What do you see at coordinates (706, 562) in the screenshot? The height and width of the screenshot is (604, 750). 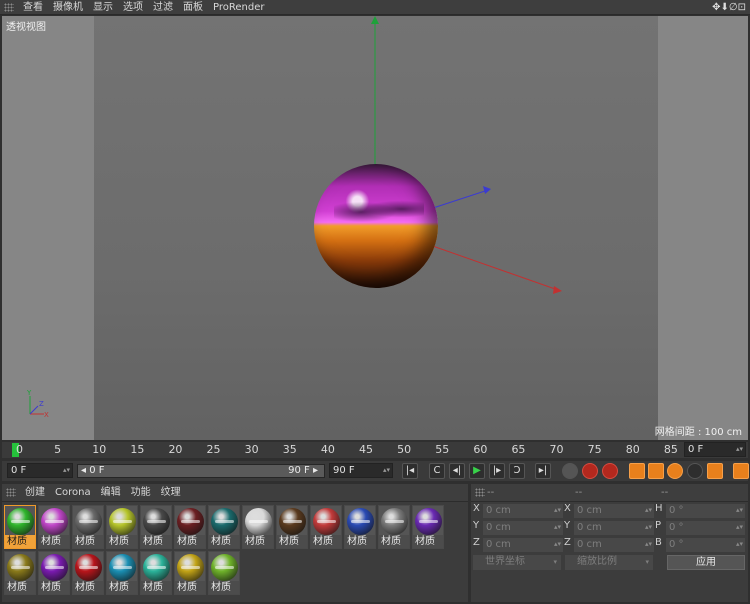 I see `apply-button: 应用` at bounding box center [706, 562].